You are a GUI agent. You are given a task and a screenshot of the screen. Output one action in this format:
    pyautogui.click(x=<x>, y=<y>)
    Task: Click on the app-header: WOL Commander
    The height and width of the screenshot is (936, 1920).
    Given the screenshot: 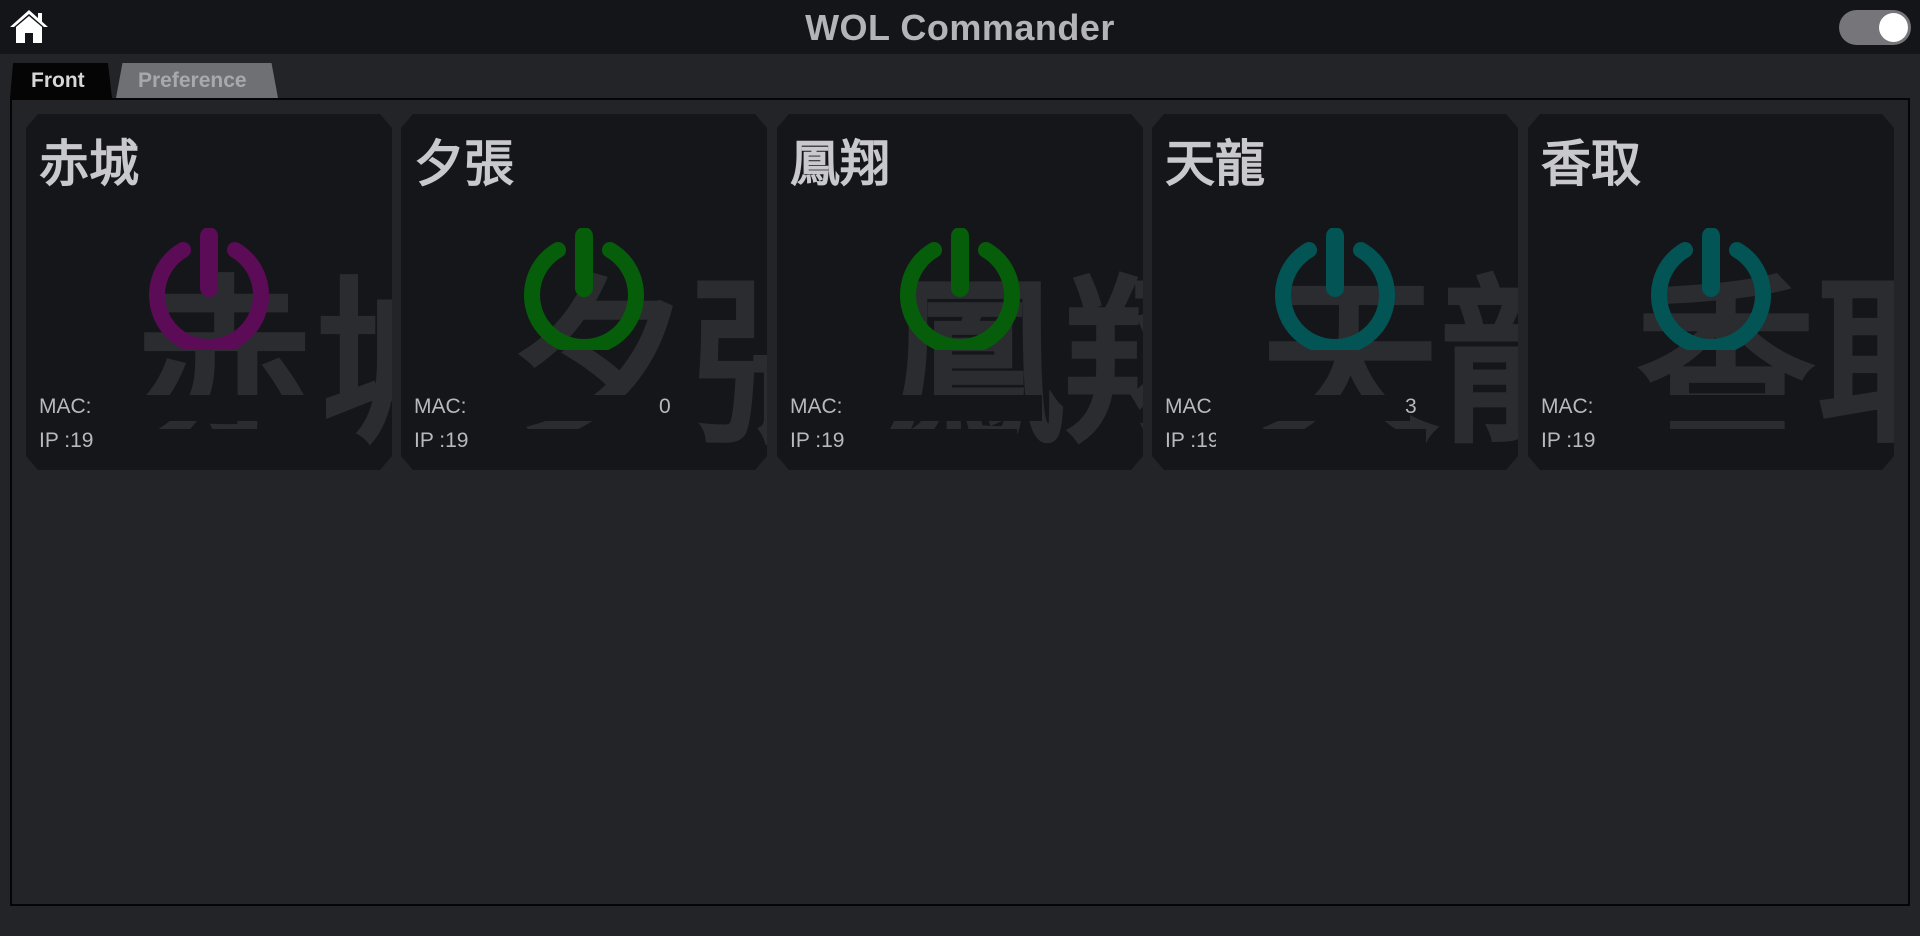 What is the action you would take?
    pyautogui.click(x=960, y=27)
    